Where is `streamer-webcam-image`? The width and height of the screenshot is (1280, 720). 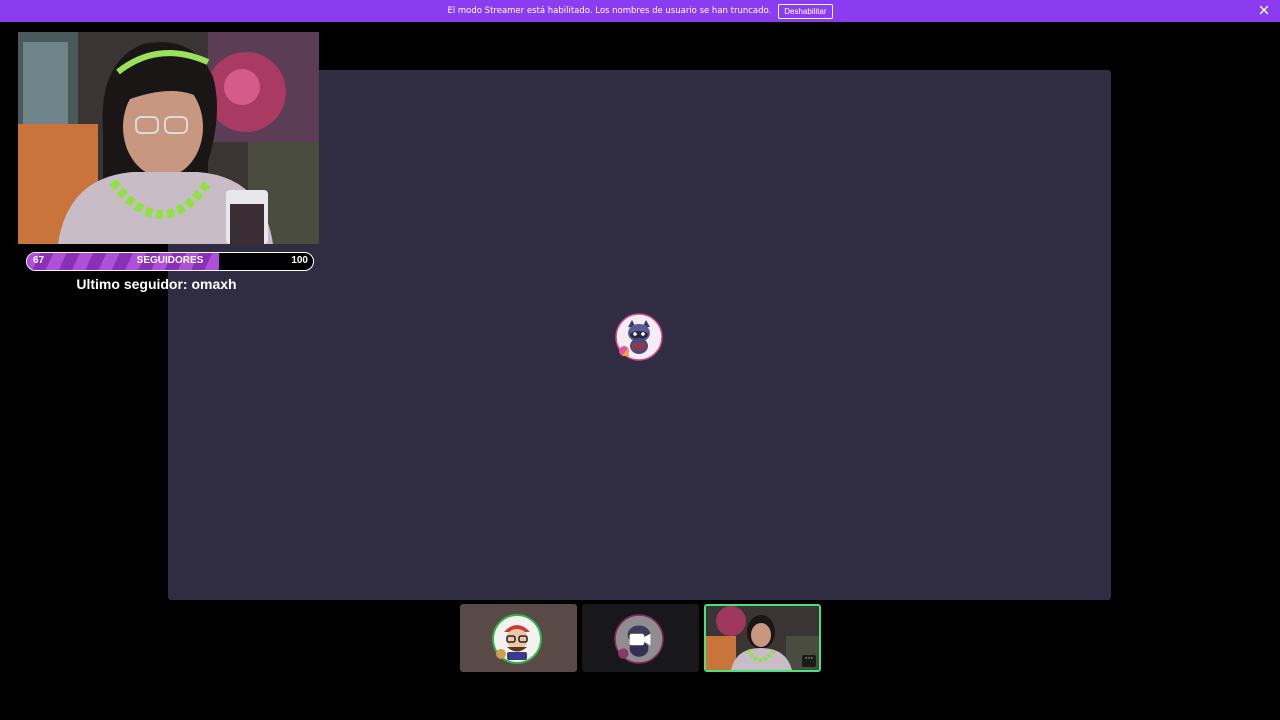
streamer-webcam-image is located at coordinates (168, 138).